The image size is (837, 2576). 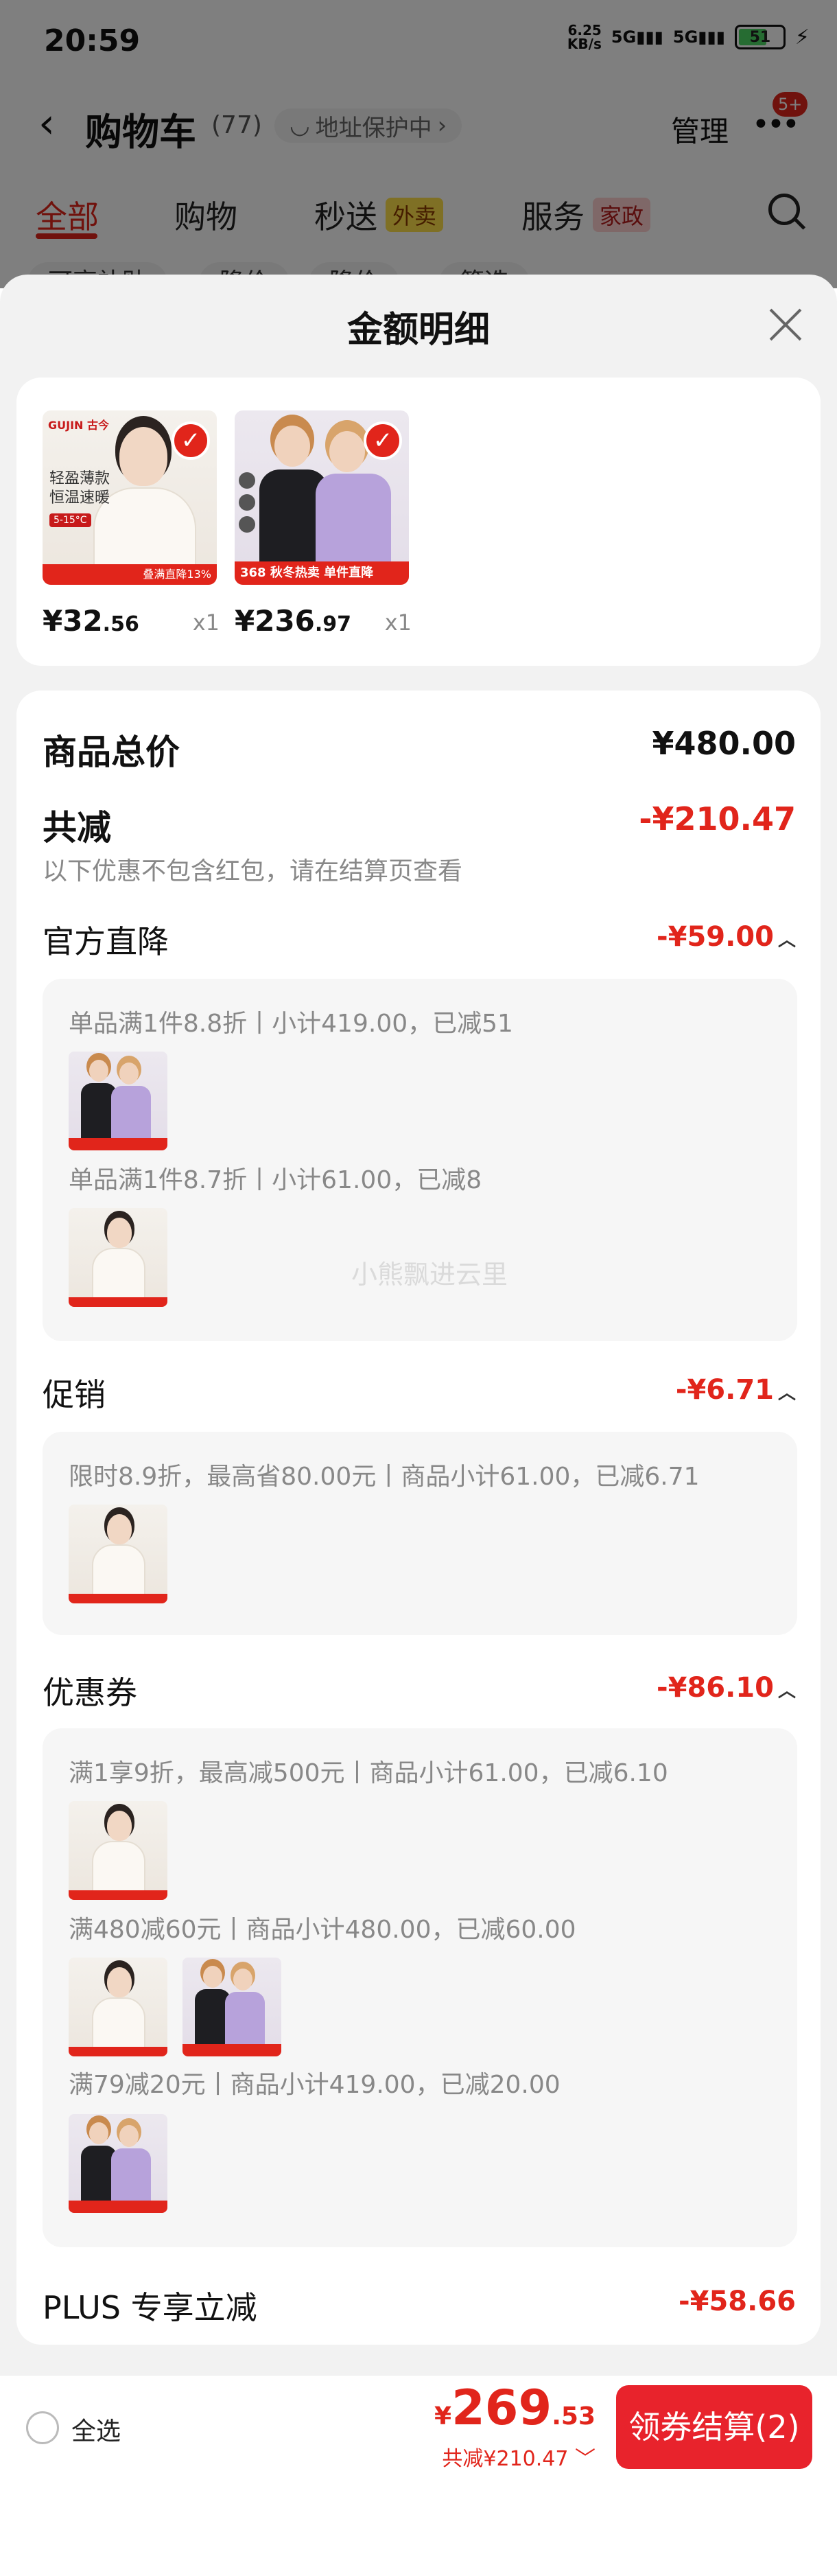 I want to click on overlay-dim, so click(x=418, y=144).